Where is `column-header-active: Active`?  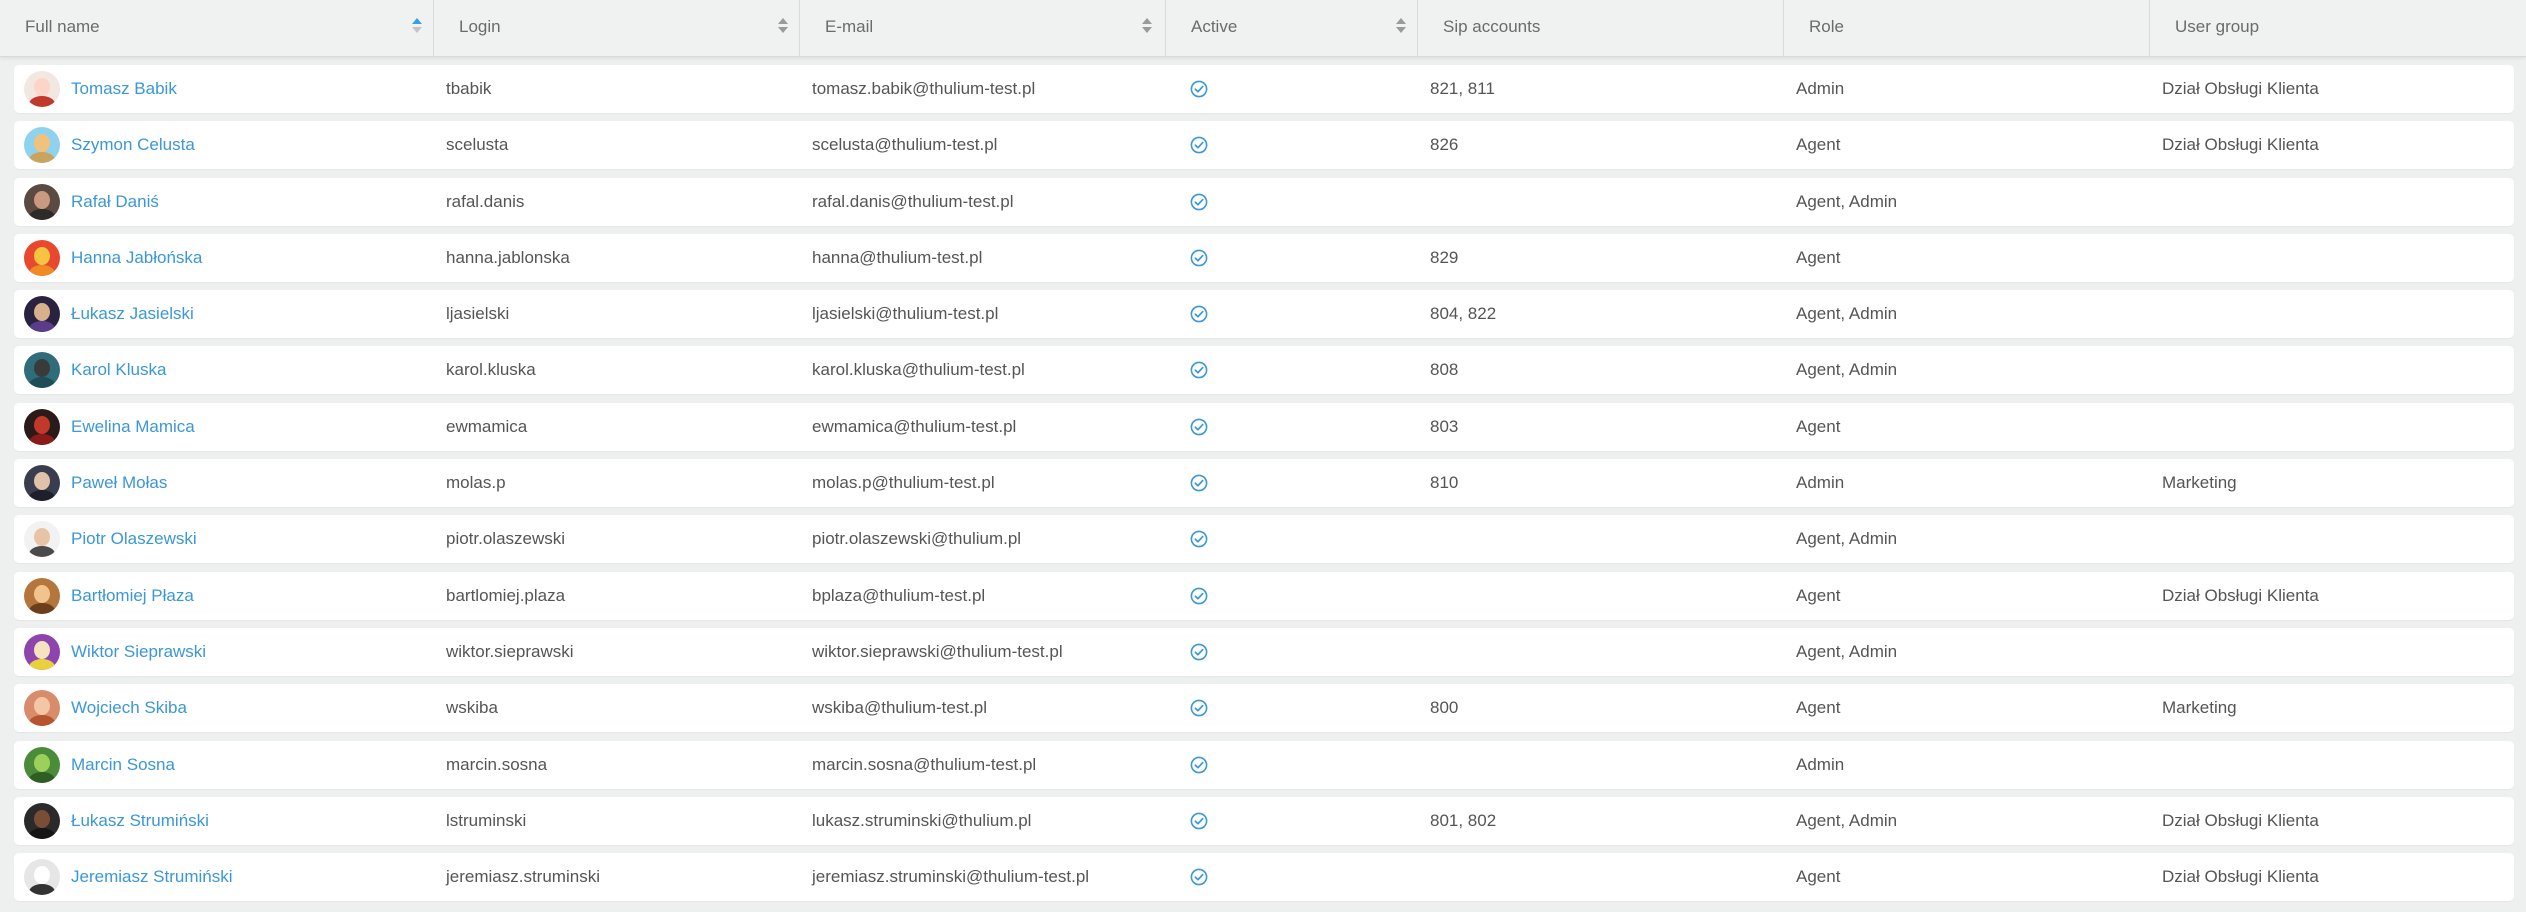 column-header-active: Active is located at coordinates (1292, 28).